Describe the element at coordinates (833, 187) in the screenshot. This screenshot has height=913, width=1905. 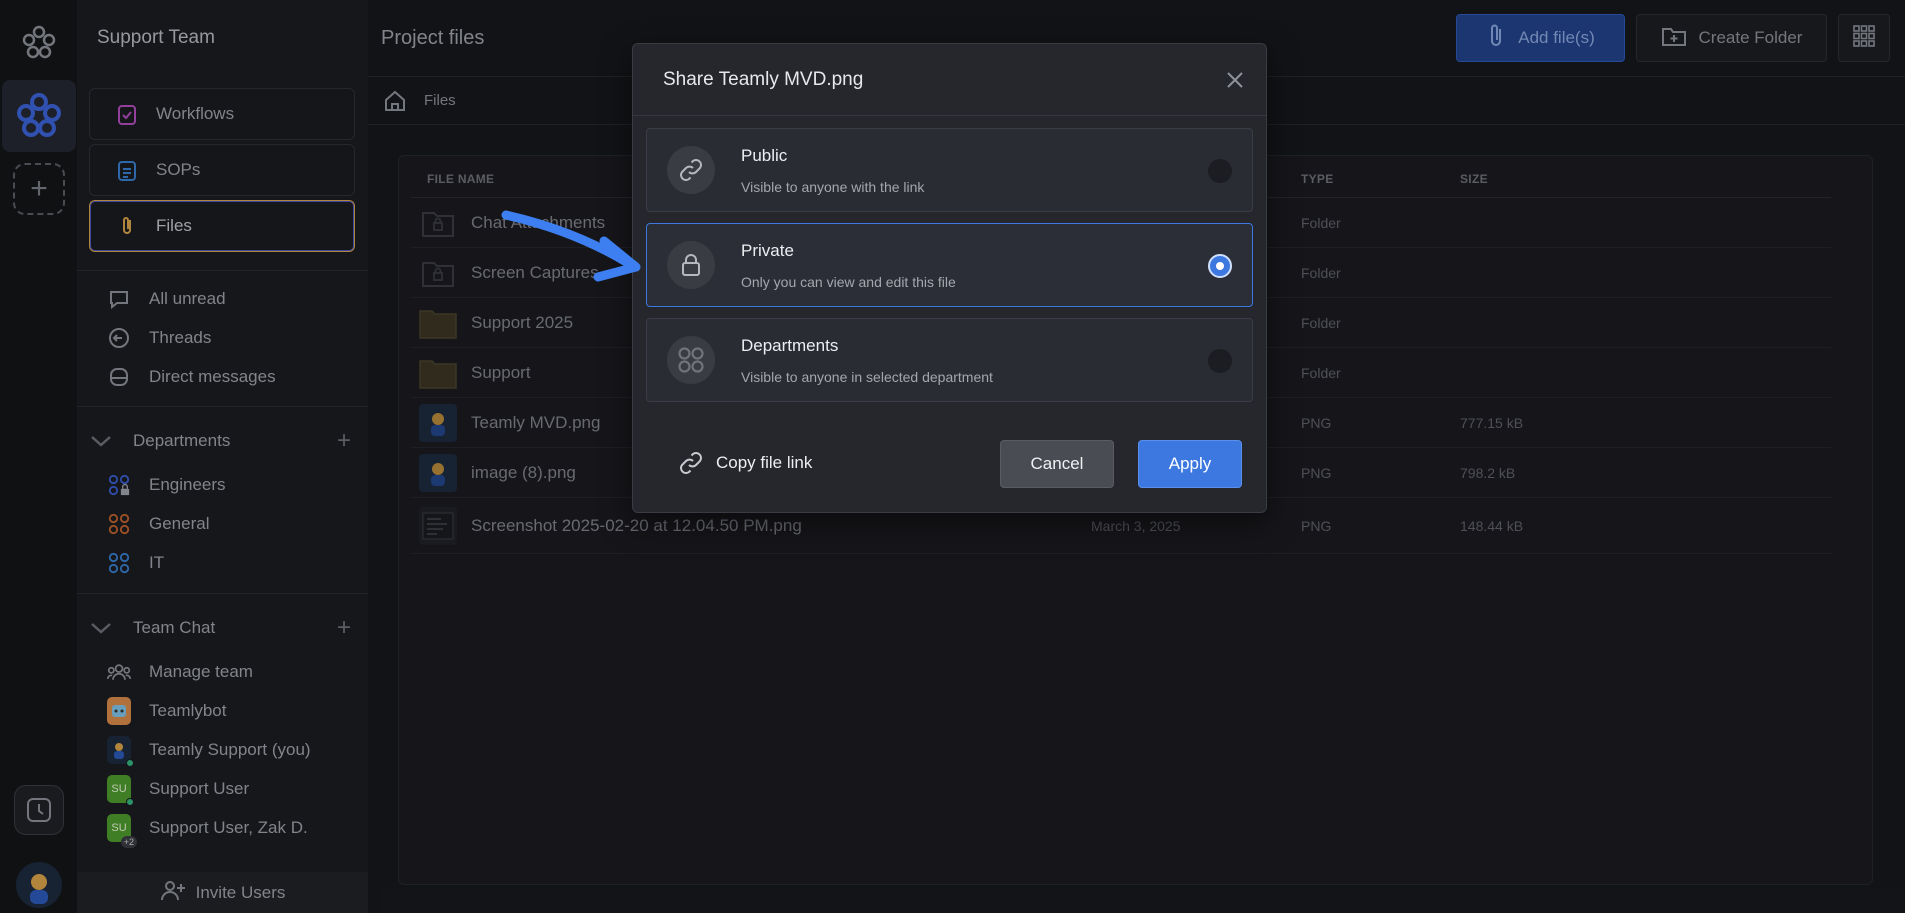
I see `option-description: Visible to anyone with the link` at that location.